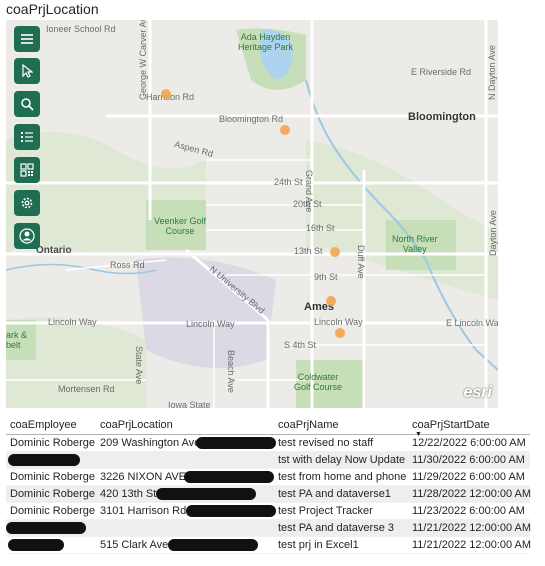 Image resolution: width=545 pixels, height=566 pixels. I want to click on search-button, so click(27, 104).